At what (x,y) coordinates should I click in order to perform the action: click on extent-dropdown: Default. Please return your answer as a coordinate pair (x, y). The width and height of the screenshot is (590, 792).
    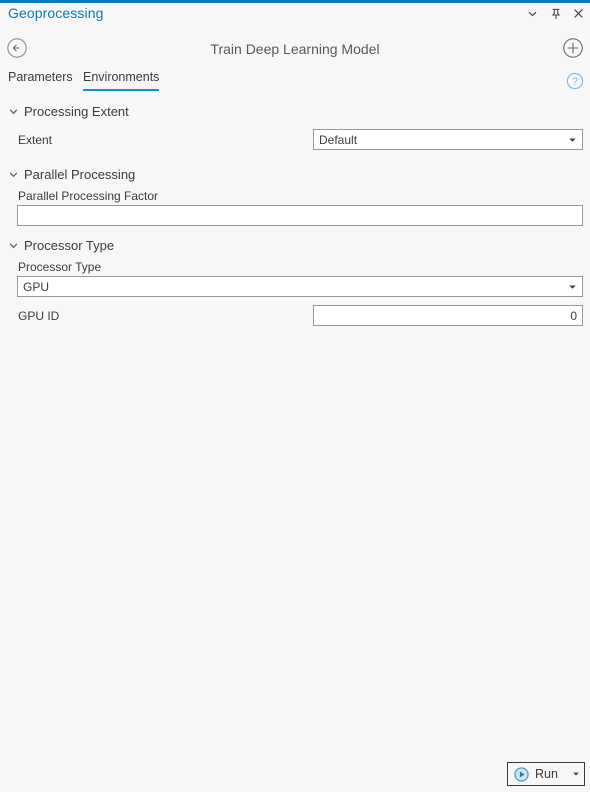
    Looking at the image, I should click on (448, 139).